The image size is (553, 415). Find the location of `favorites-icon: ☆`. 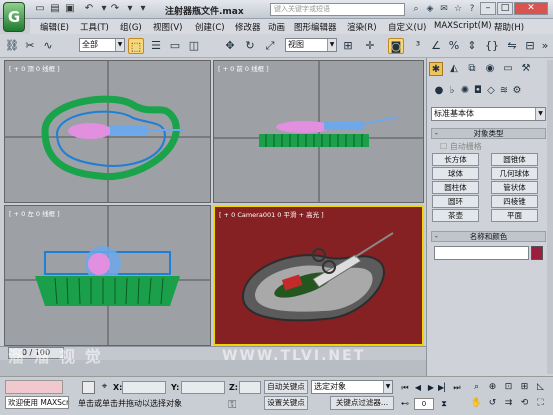

favorites-icon: ☆ is located at coordinates (458, 9).